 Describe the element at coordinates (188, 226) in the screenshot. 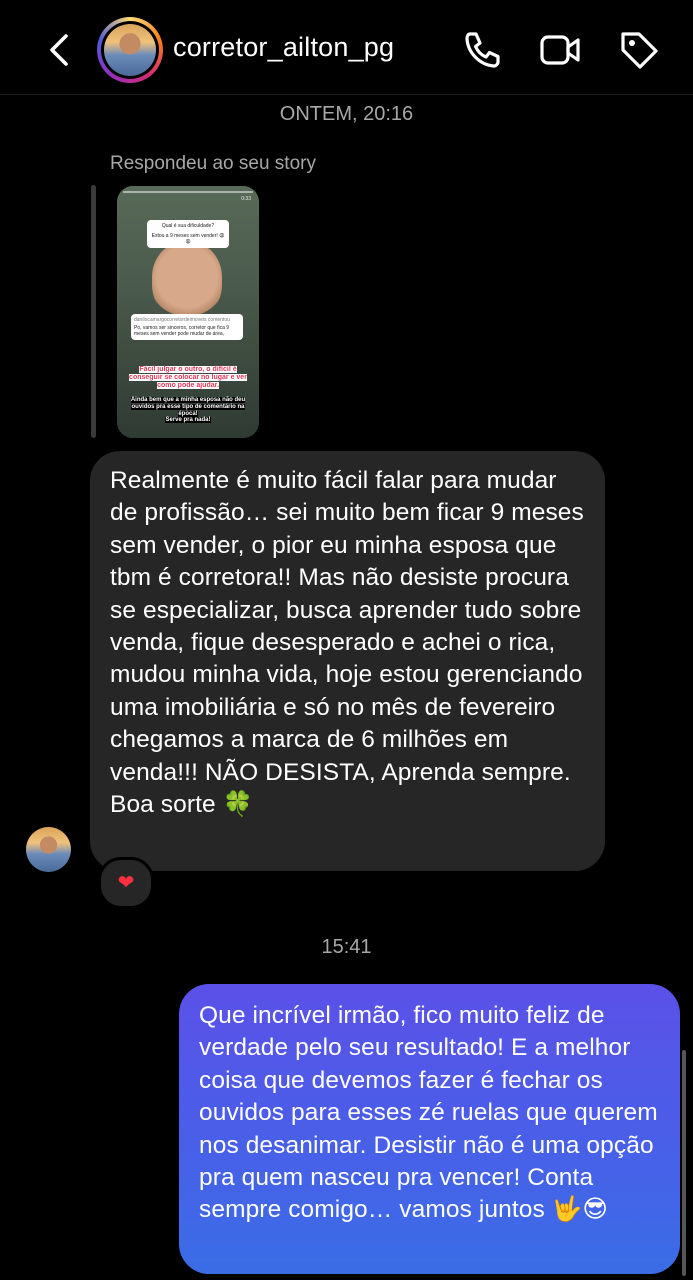

I see `story-question: Qual é sua dificuldade?` at that location.